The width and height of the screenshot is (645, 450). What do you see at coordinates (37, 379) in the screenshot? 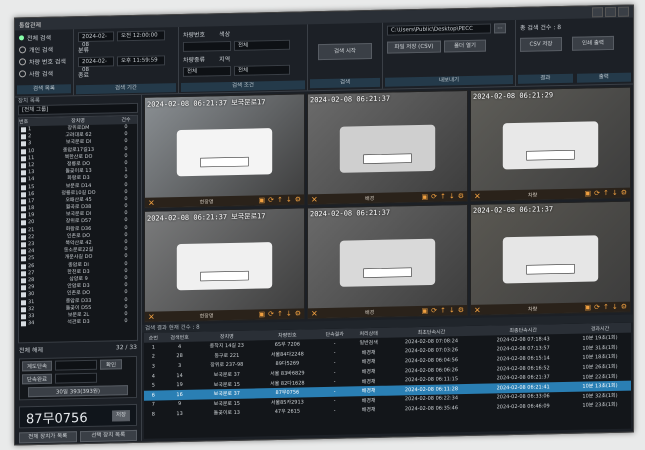
I see `complete-button: 단속완료` at bounding box center [37, 379].